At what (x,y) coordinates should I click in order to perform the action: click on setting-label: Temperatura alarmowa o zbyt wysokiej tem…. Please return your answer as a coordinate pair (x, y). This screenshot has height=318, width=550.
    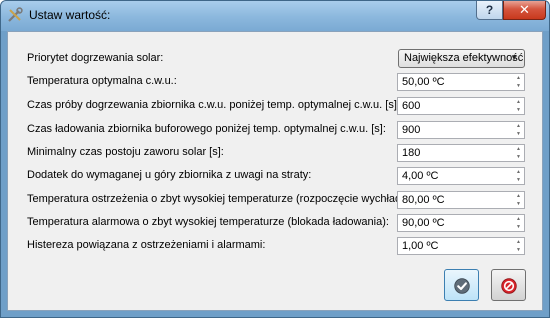
    Looking at the image, I should click on (208, 222).